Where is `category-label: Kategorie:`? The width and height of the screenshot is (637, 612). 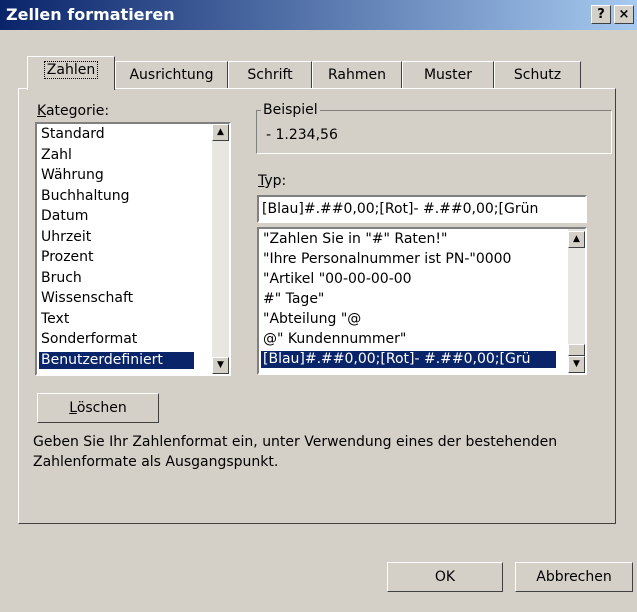
category-label: Kategorie: is located at coordinates (73, 111).